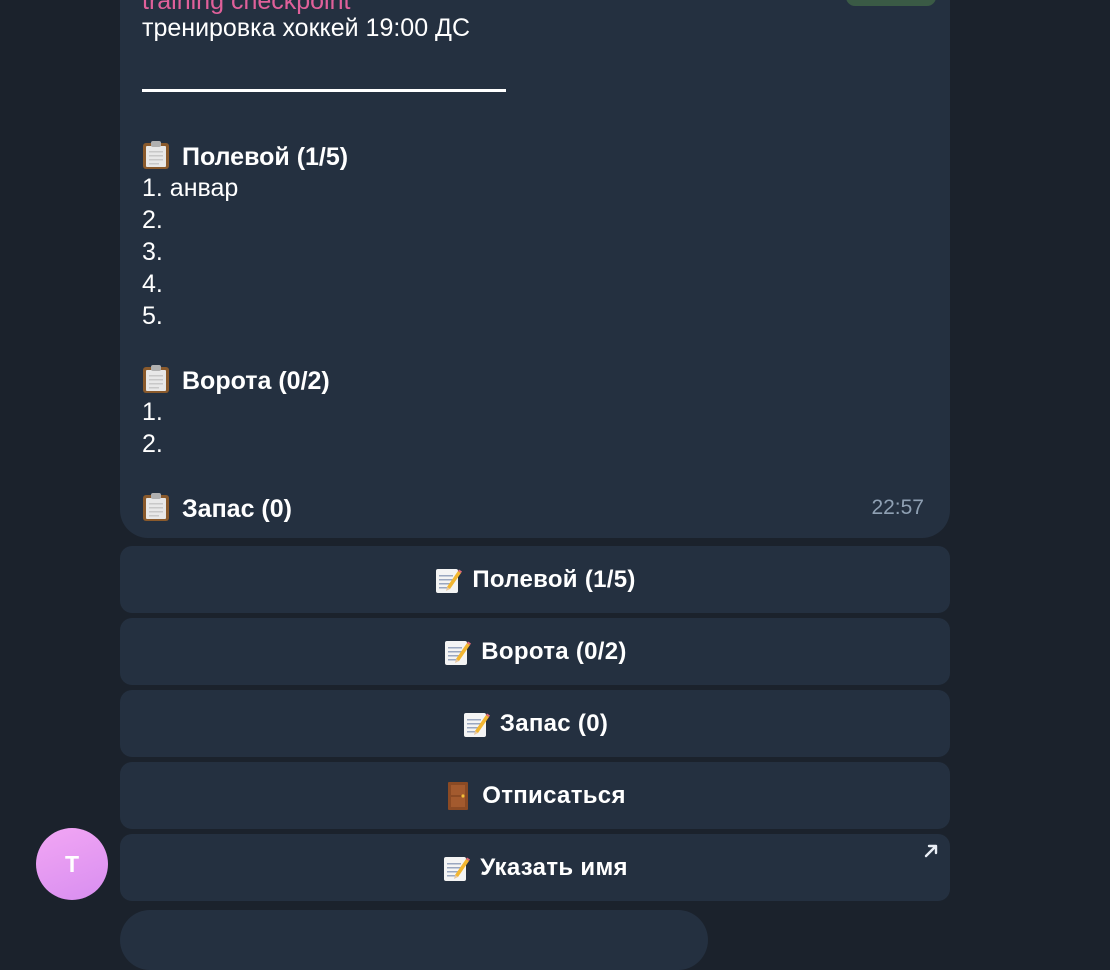 This screenshot has width=1110, height=970. What do you see at coordinates (190, 188) in the screenshot?
I see `line-text: 1. анвар` at bounding box center [190, 188].